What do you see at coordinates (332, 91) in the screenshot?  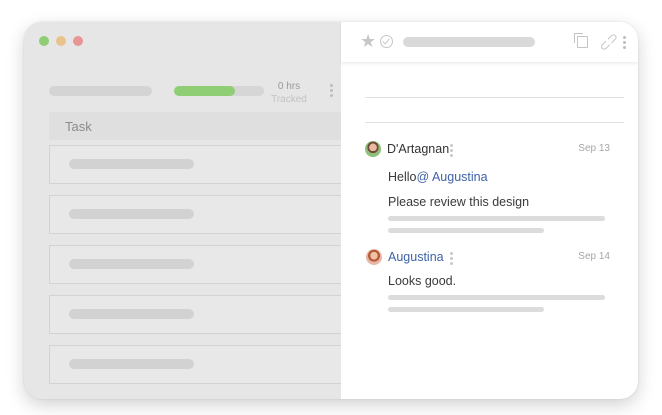 I see `list-more-icon` at bounding box center [332, 91].